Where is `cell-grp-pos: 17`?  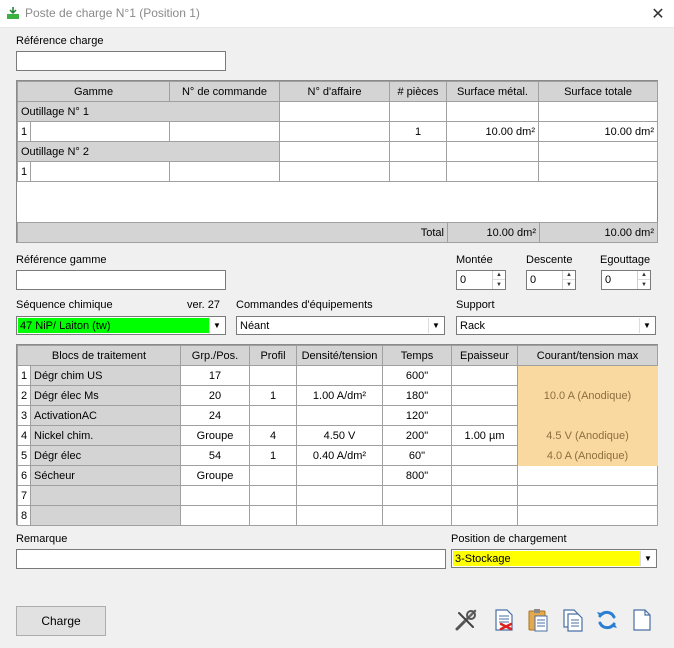
cell-grp-pos: 17 is located at coordinates (215, 375).